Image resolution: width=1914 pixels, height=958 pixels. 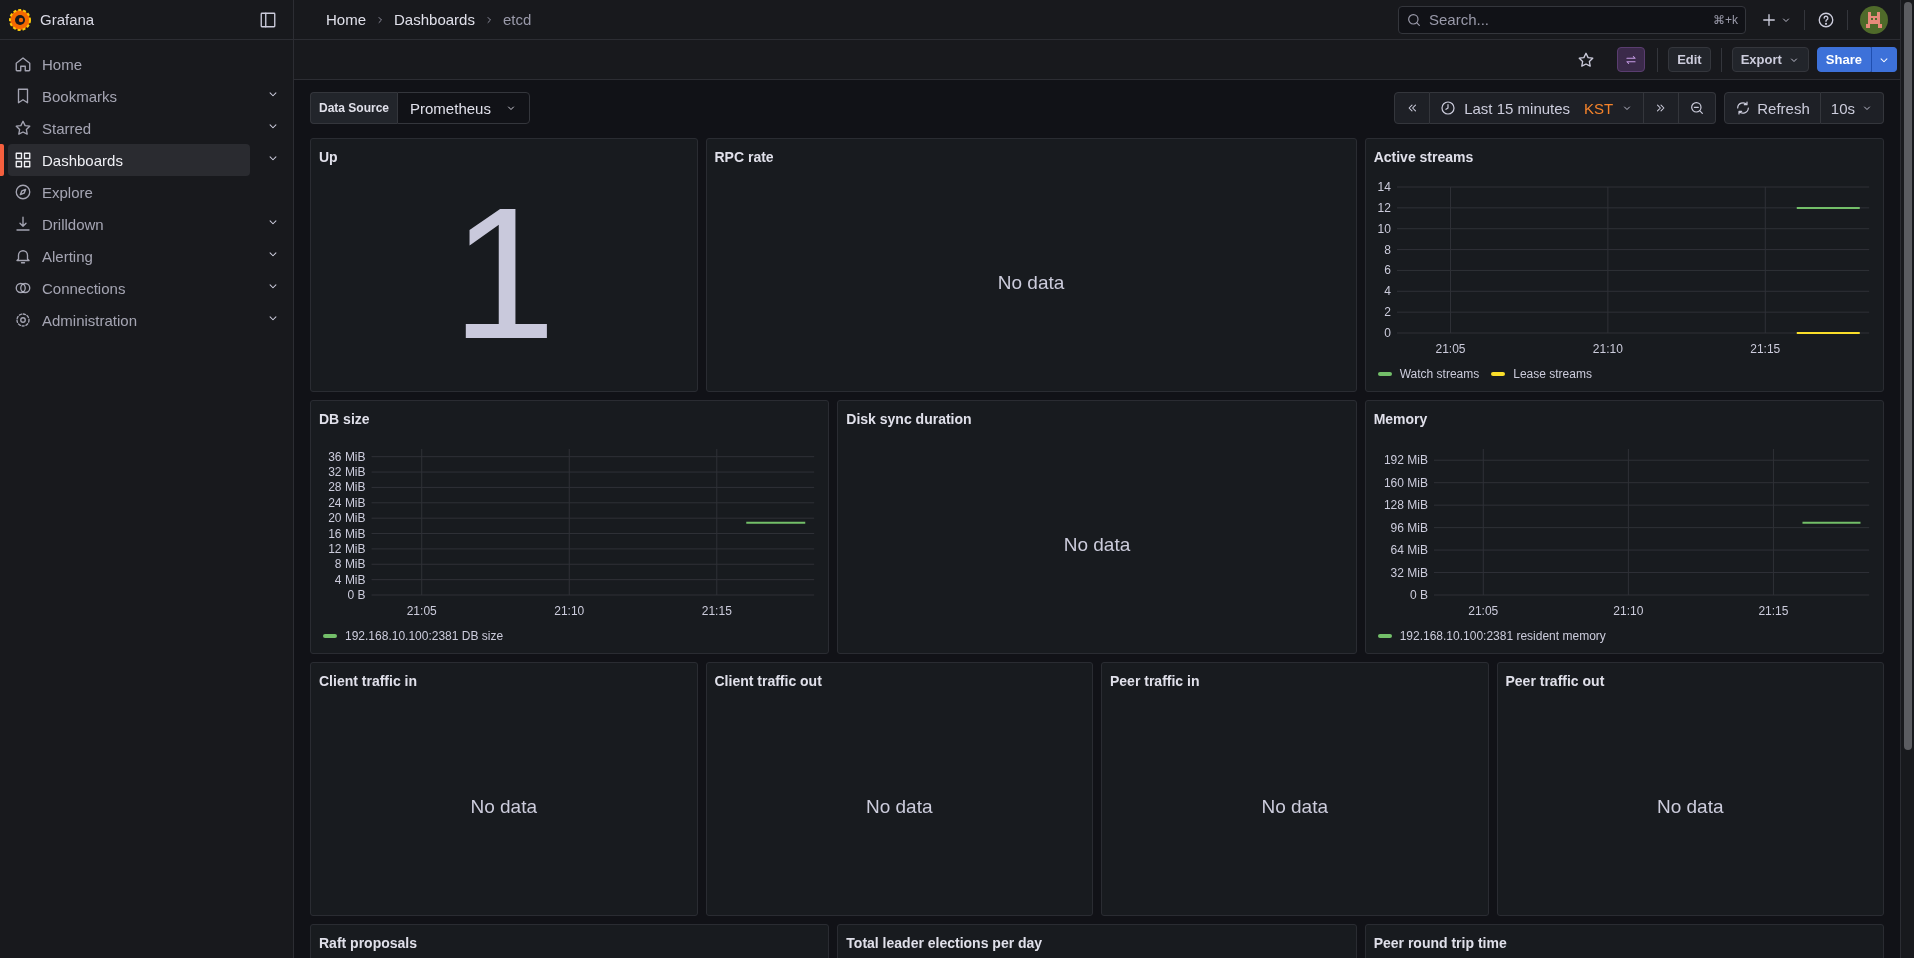 I want to click on legend-item: Lease streams, so click(x=1541, y=374).